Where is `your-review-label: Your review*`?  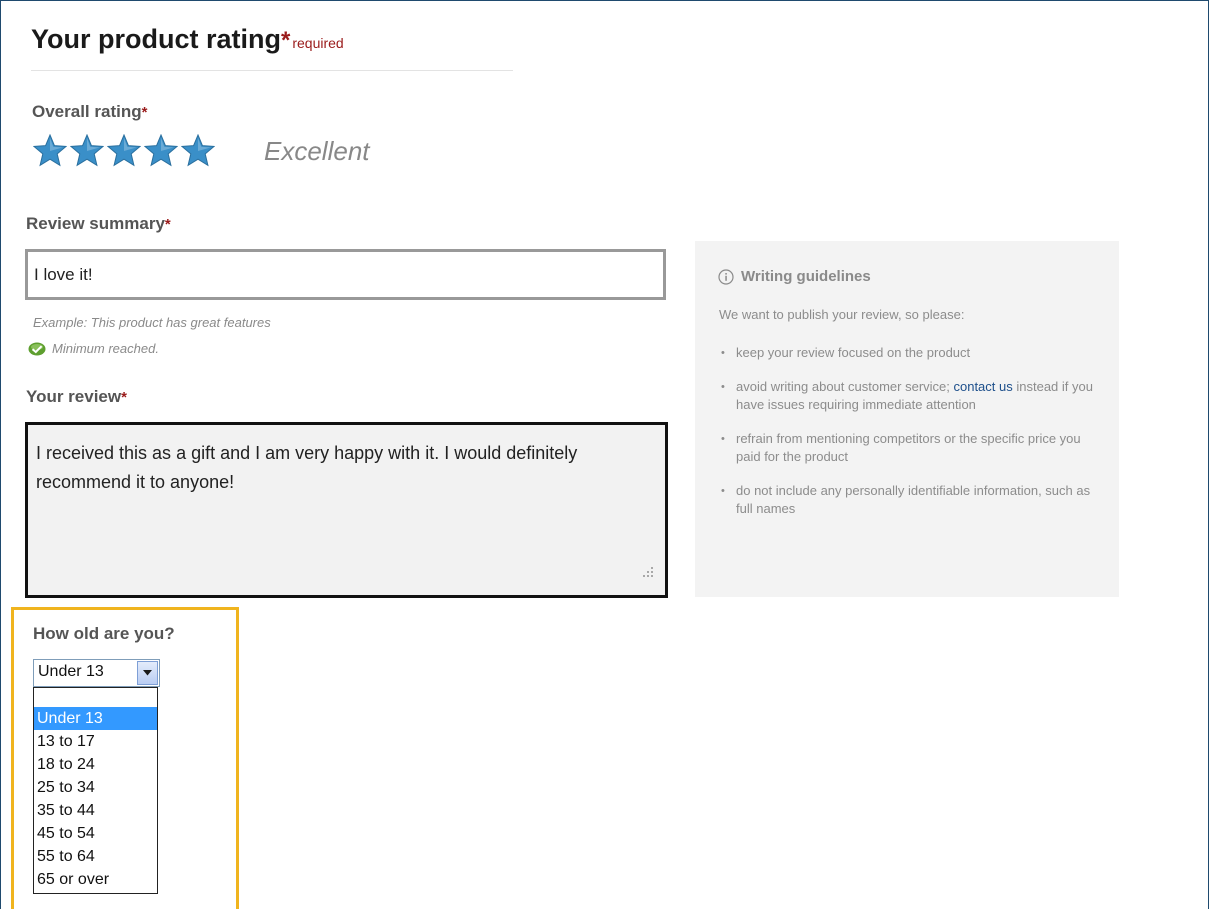
your-review-label: Your review* is located at coordinates (76, 396).